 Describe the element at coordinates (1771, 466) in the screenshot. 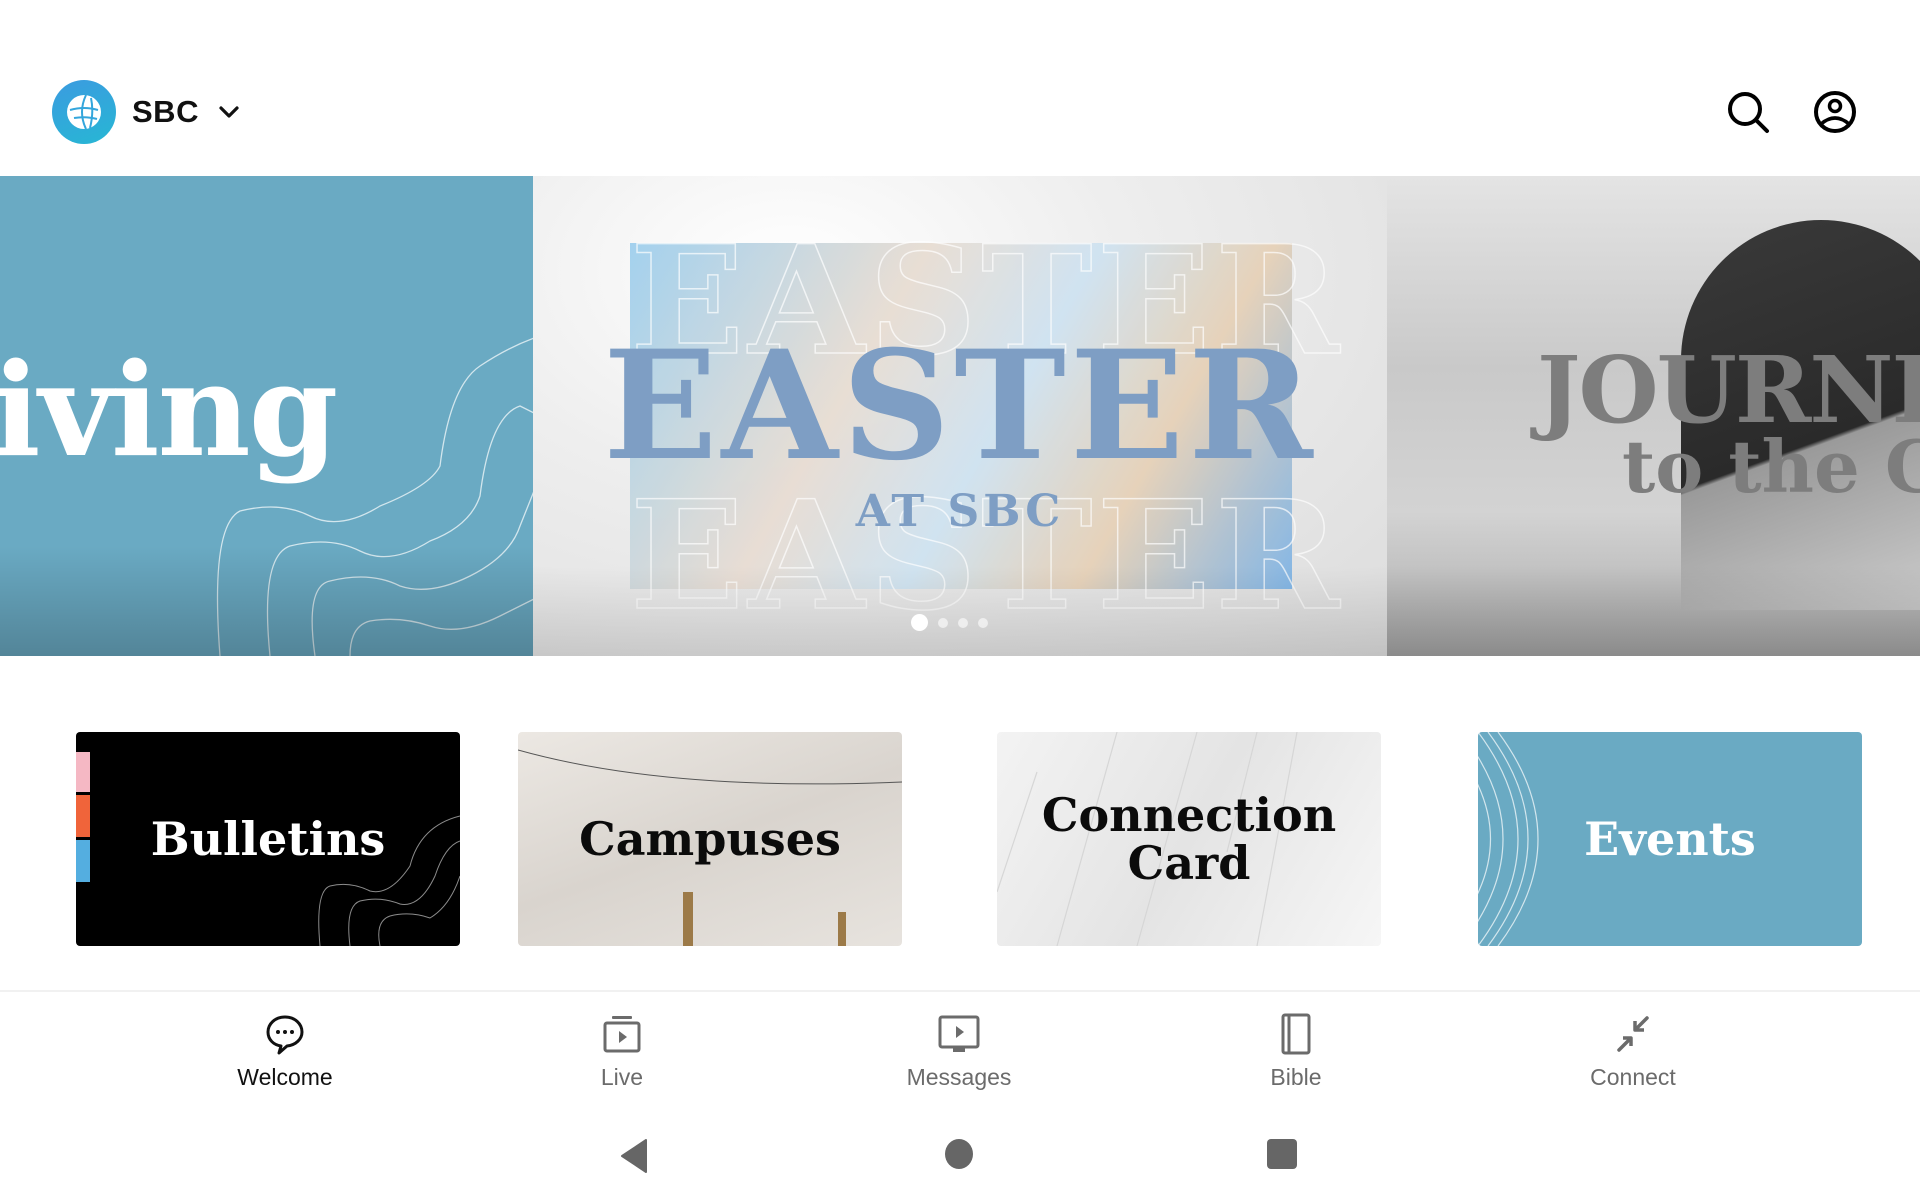

I see `slide-subtitle: to the CR` at that location.